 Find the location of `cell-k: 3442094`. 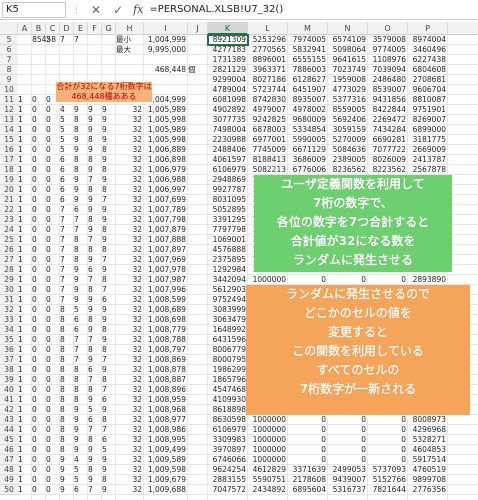

cell-k: 3442094 is located at coordinates (228, 280).